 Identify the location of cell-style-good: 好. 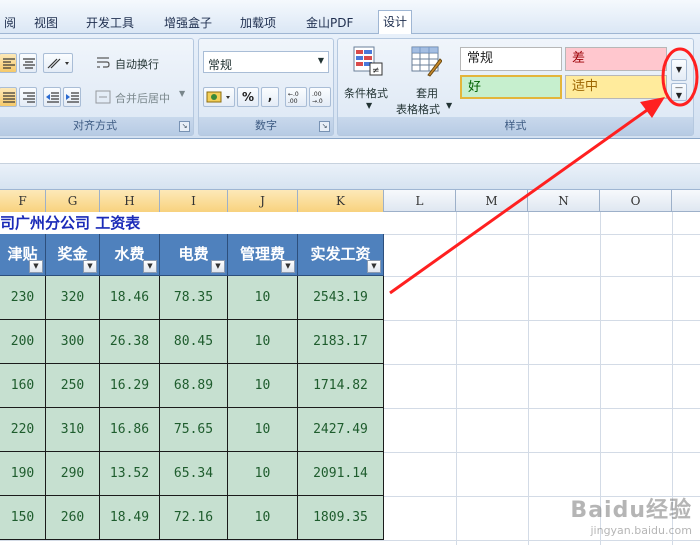
(511, 87).